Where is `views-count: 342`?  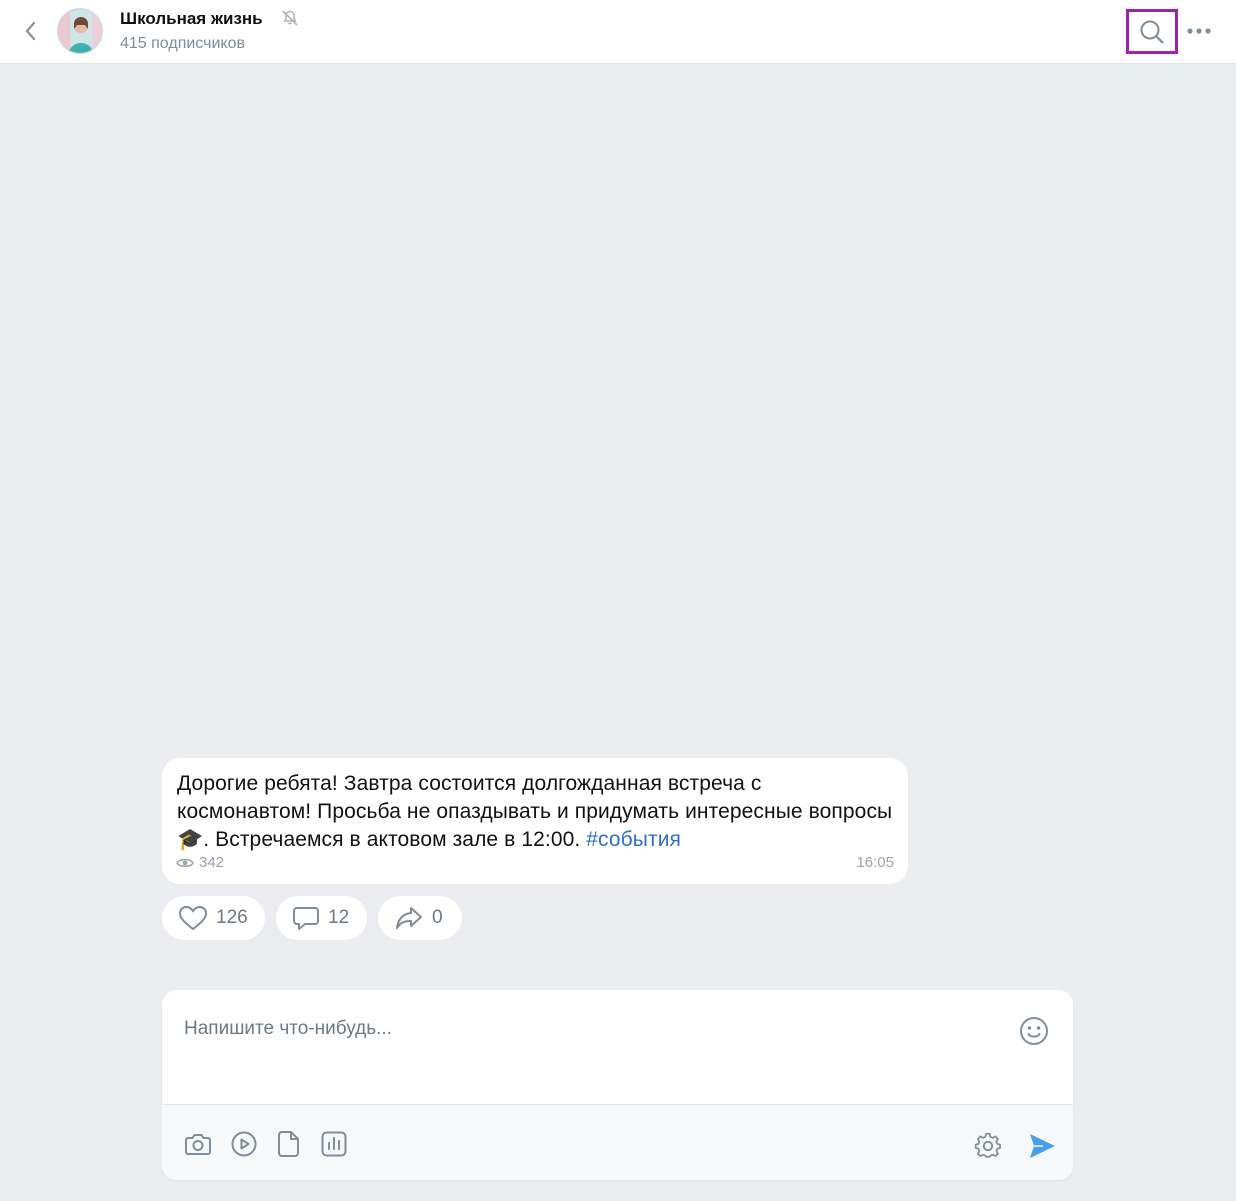
views-count: 342 is located at coordinates (212, 862).